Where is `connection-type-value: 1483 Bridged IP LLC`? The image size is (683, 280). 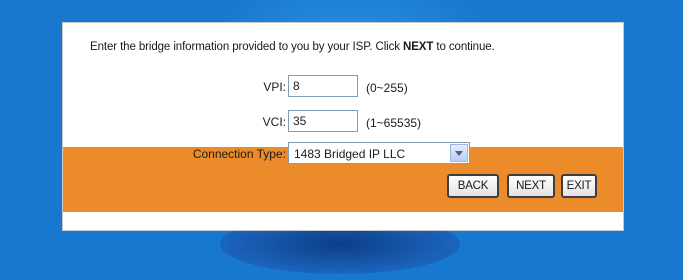 connection-type-value: 1483 Bridged IP LLC is located at coordinates (350, 154).